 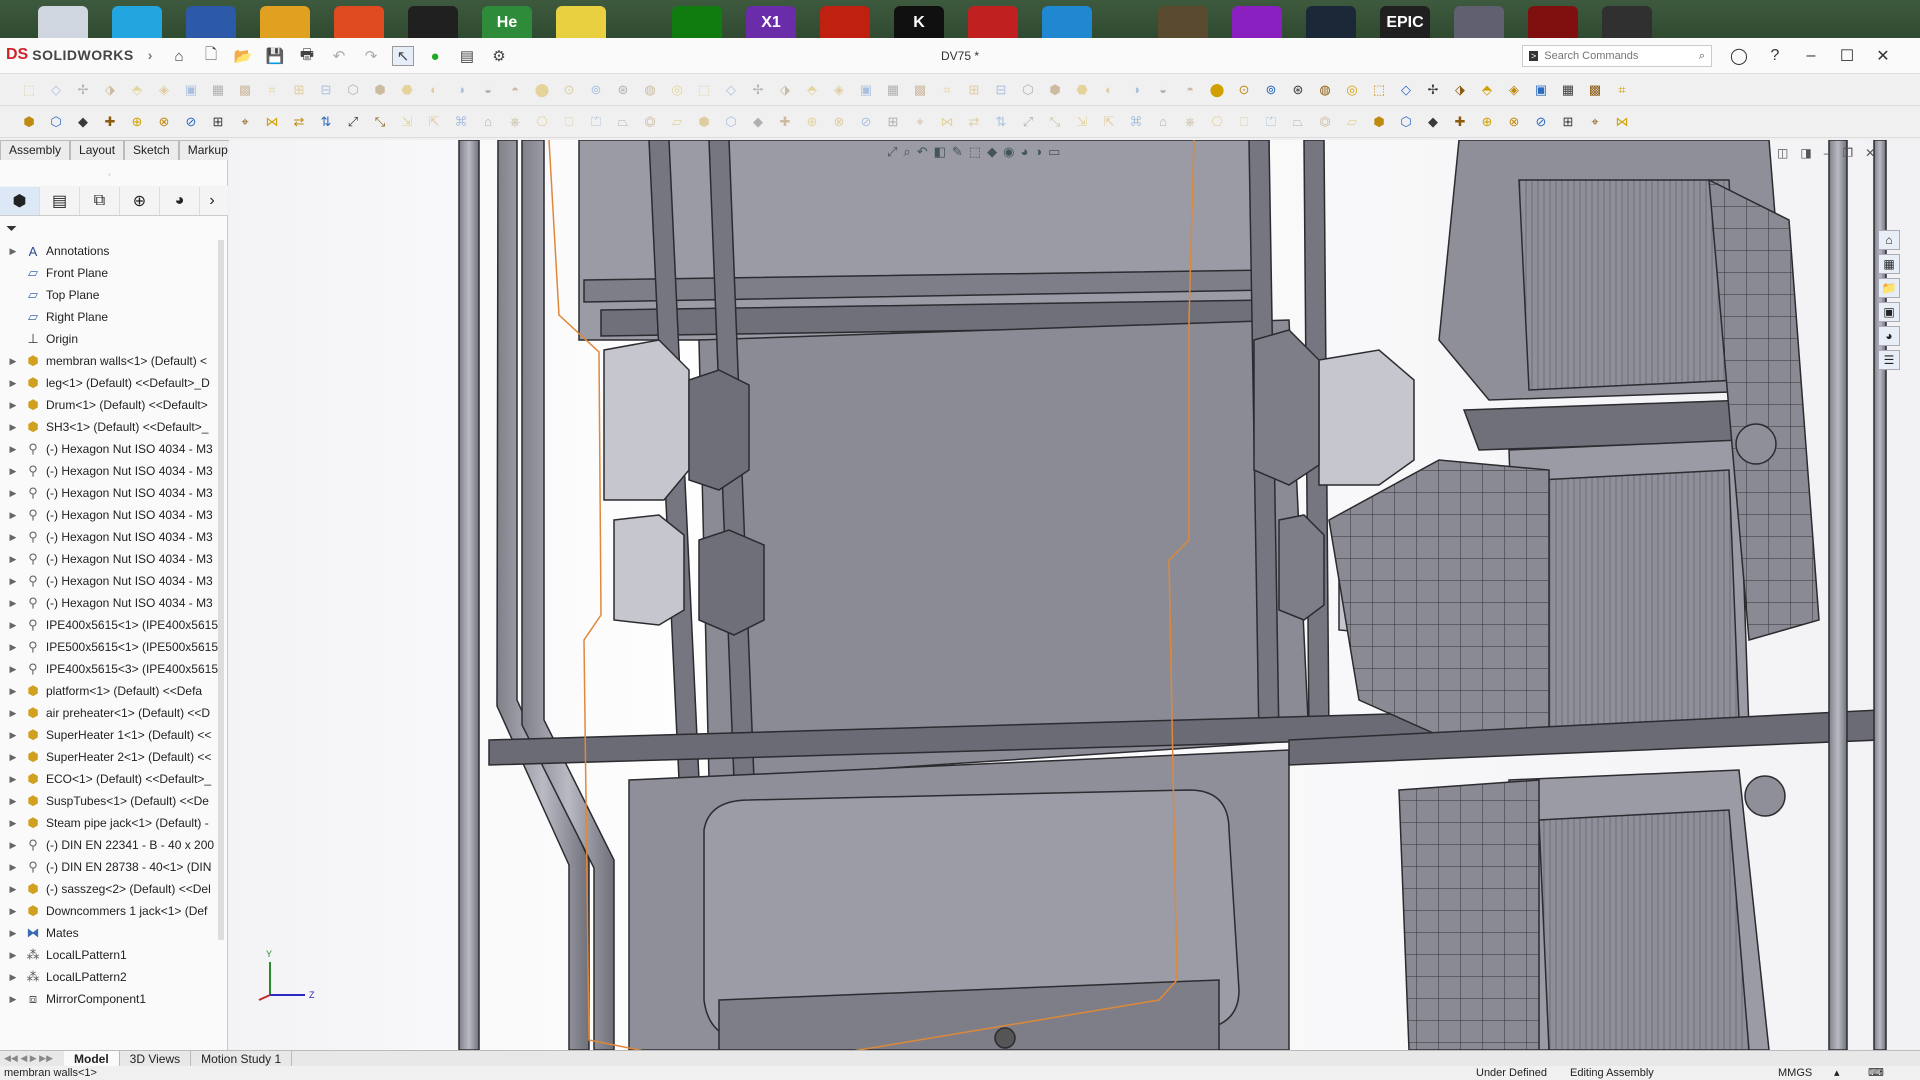 What do you see at coordinates (285, 22) in the screenshot?
I see `settings-app-icon` at bounding box center [285, 22].